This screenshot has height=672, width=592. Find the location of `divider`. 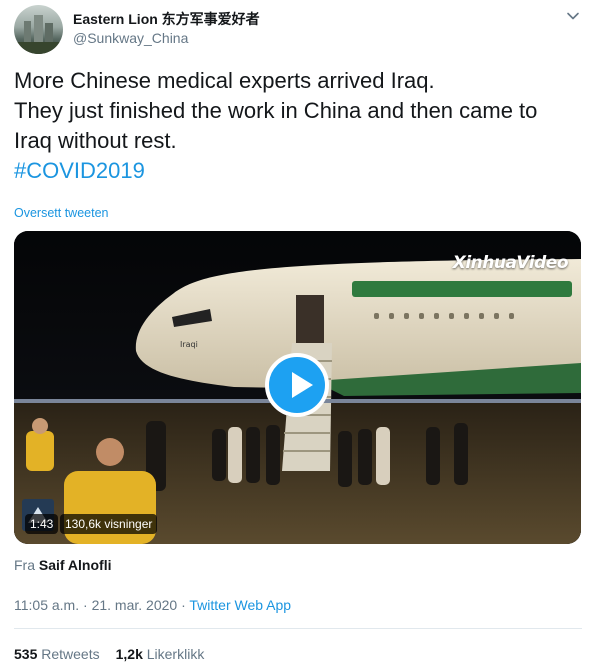

divider is located at coordinates (298, 628).